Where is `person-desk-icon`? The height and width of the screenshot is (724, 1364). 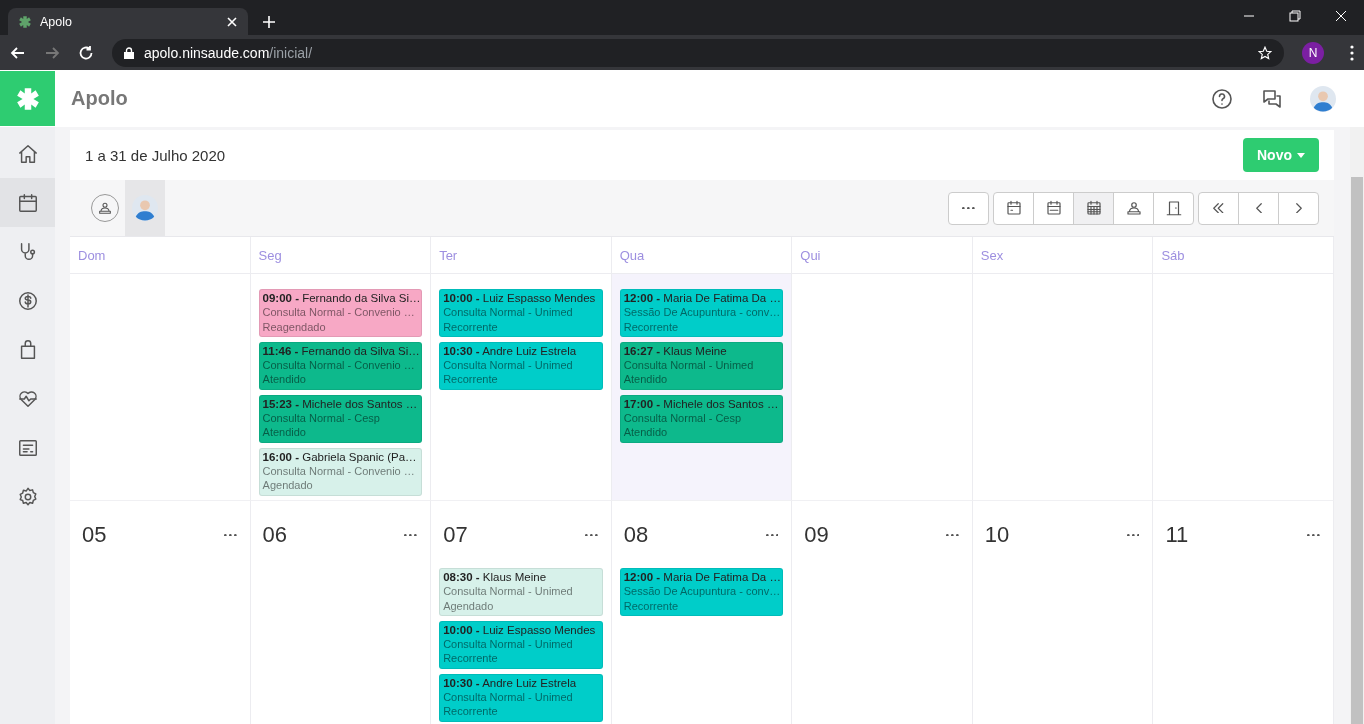 person-desk-icon is located at coordinates (105, 208).